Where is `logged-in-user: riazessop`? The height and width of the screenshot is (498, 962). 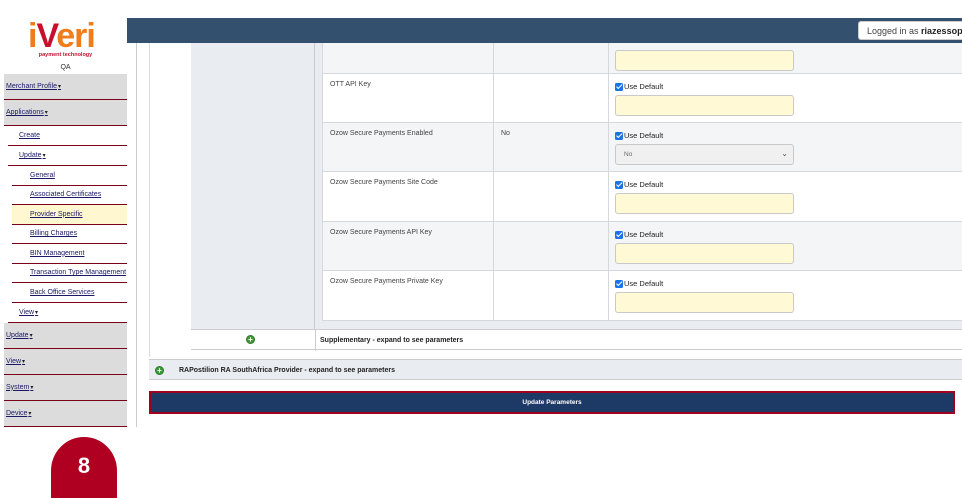 logged-in-user: riazessop is located at coordinates (941, 31).